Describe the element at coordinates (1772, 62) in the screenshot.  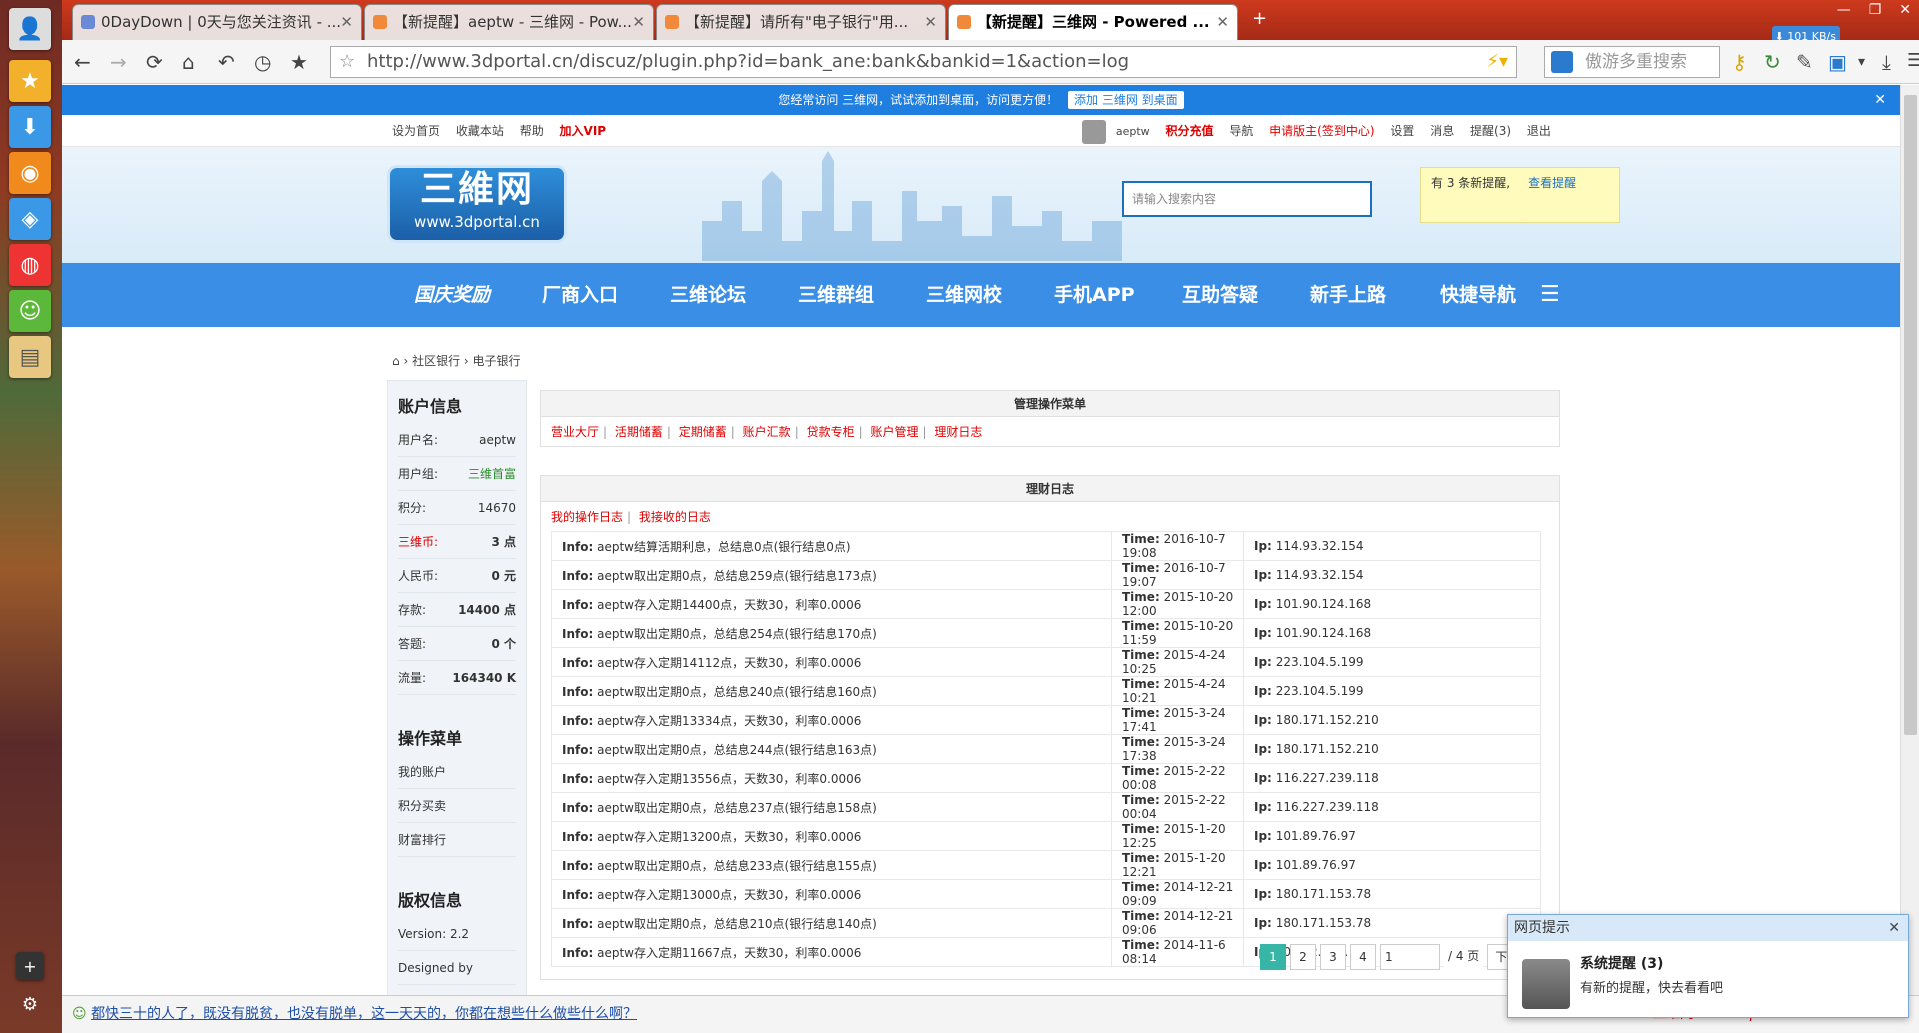
I see `sync-icon: ↻` at that location.